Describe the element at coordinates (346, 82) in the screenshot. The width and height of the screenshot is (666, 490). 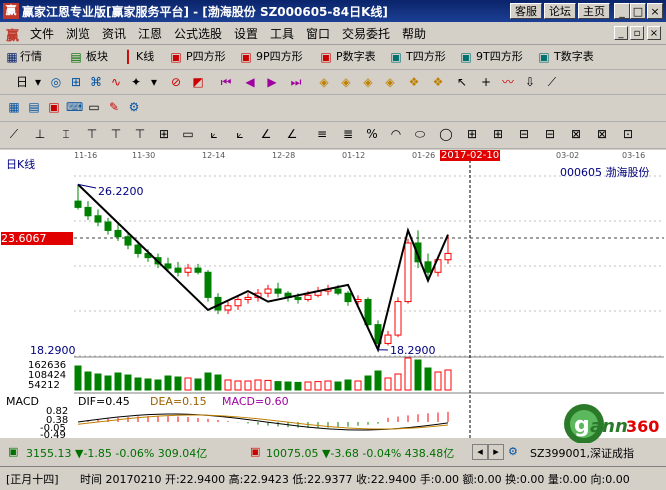
I see `nav-icon-2: ◈` at that location.